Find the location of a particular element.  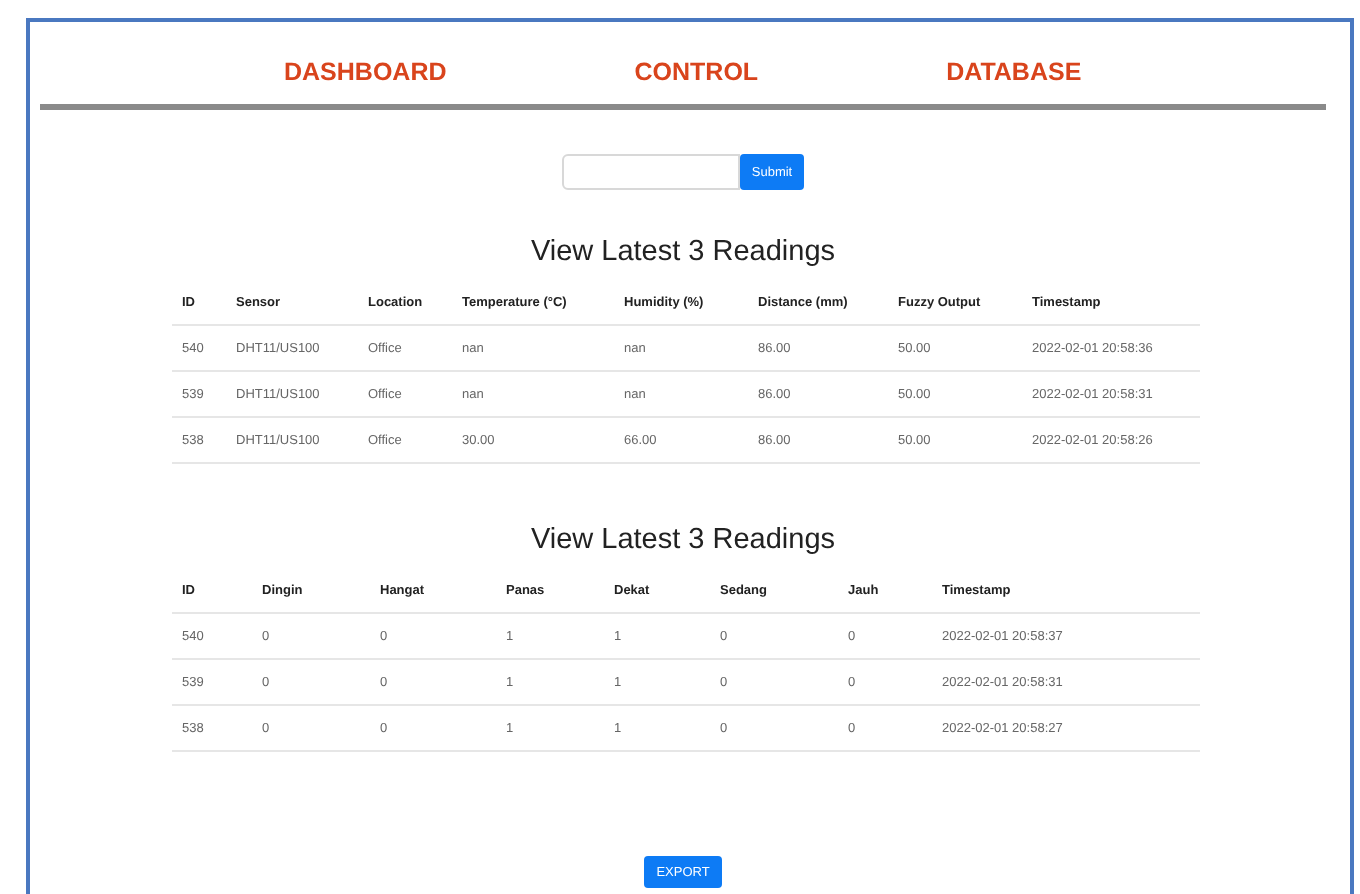

text-input-field is located at coordinates (650, 172).